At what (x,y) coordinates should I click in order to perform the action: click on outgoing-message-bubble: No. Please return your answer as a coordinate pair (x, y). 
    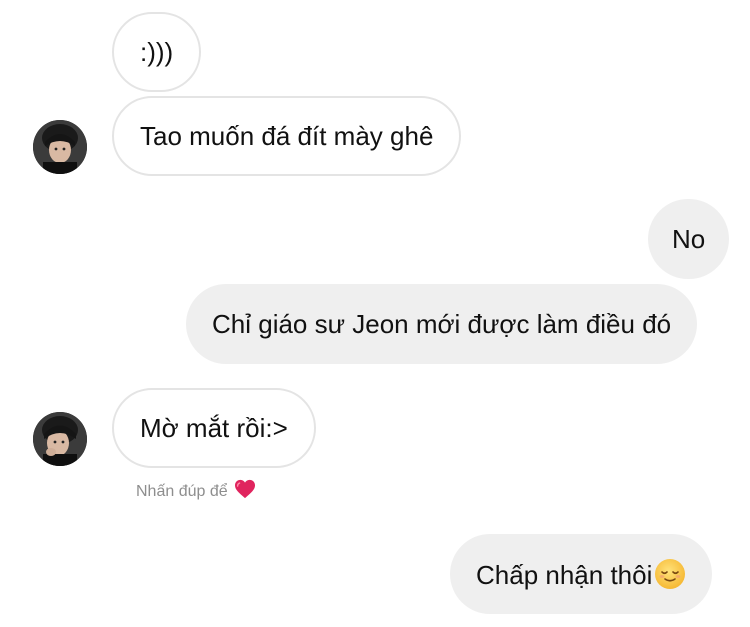
    Looking at the image, I should click on (689, 239).